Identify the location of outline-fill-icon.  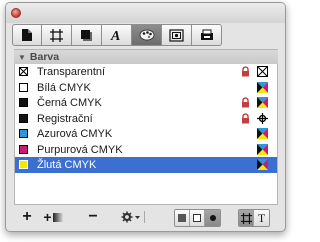
(197, 218).